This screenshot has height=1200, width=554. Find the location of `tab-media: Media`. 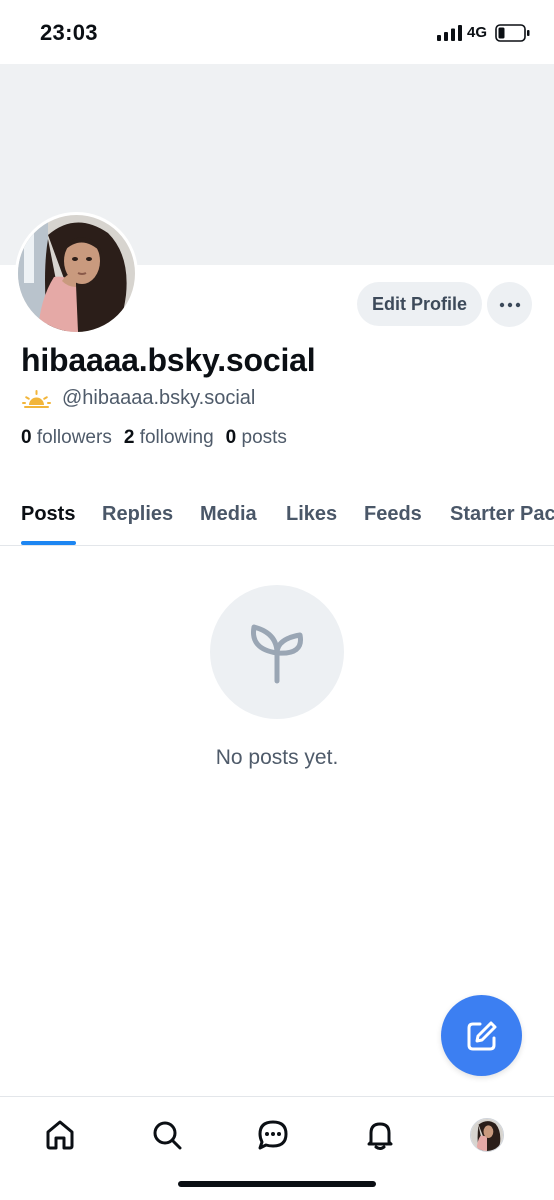

tab-media: Media is located at coordinates (228, 514).